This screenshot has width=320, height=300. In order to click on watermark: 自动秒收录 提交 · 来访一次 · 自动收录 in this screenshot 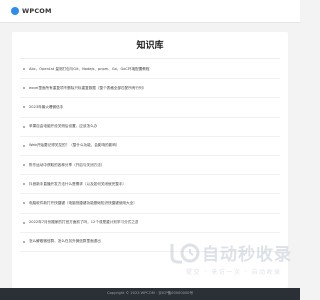, I will do `click(229, 259)`.